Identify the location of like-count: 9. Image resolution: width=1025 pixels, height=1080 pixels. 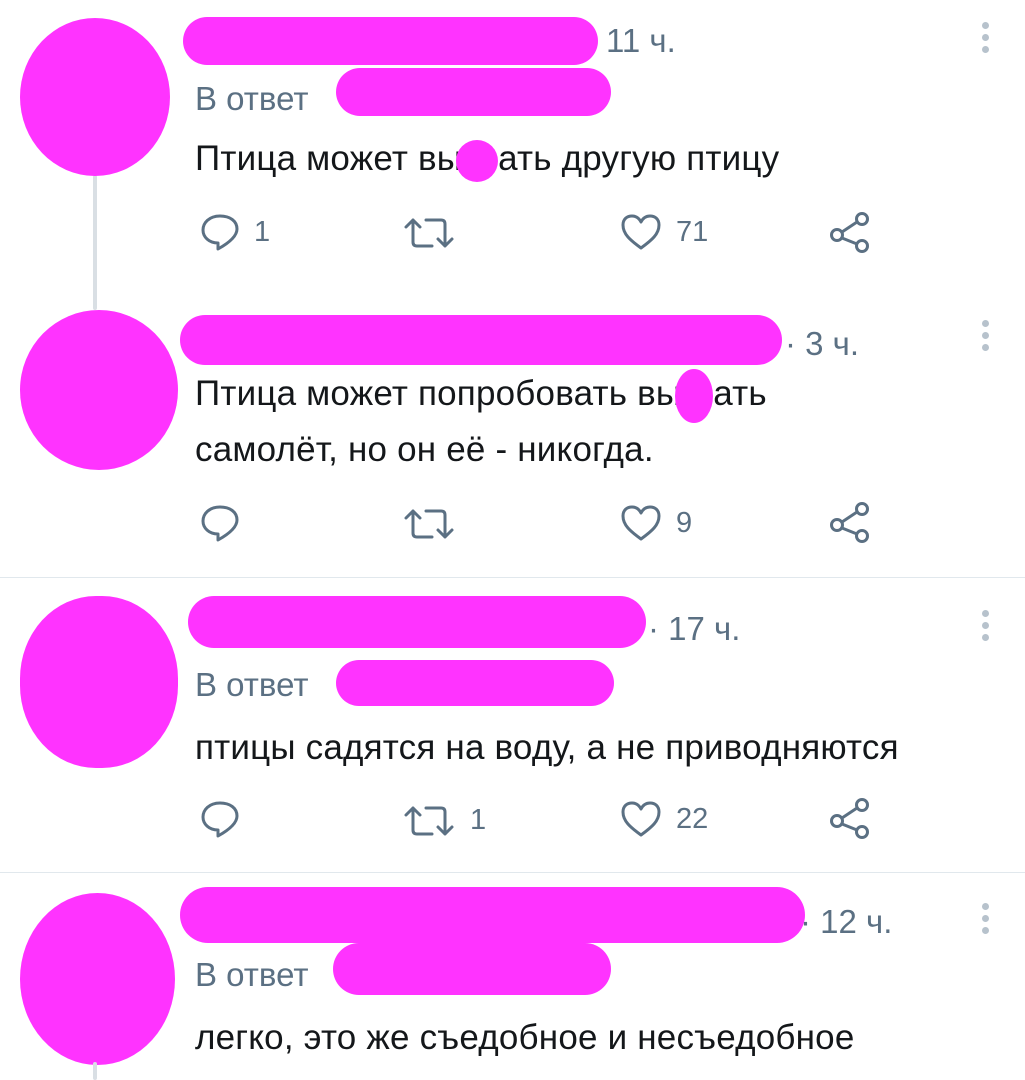
(684, 522).